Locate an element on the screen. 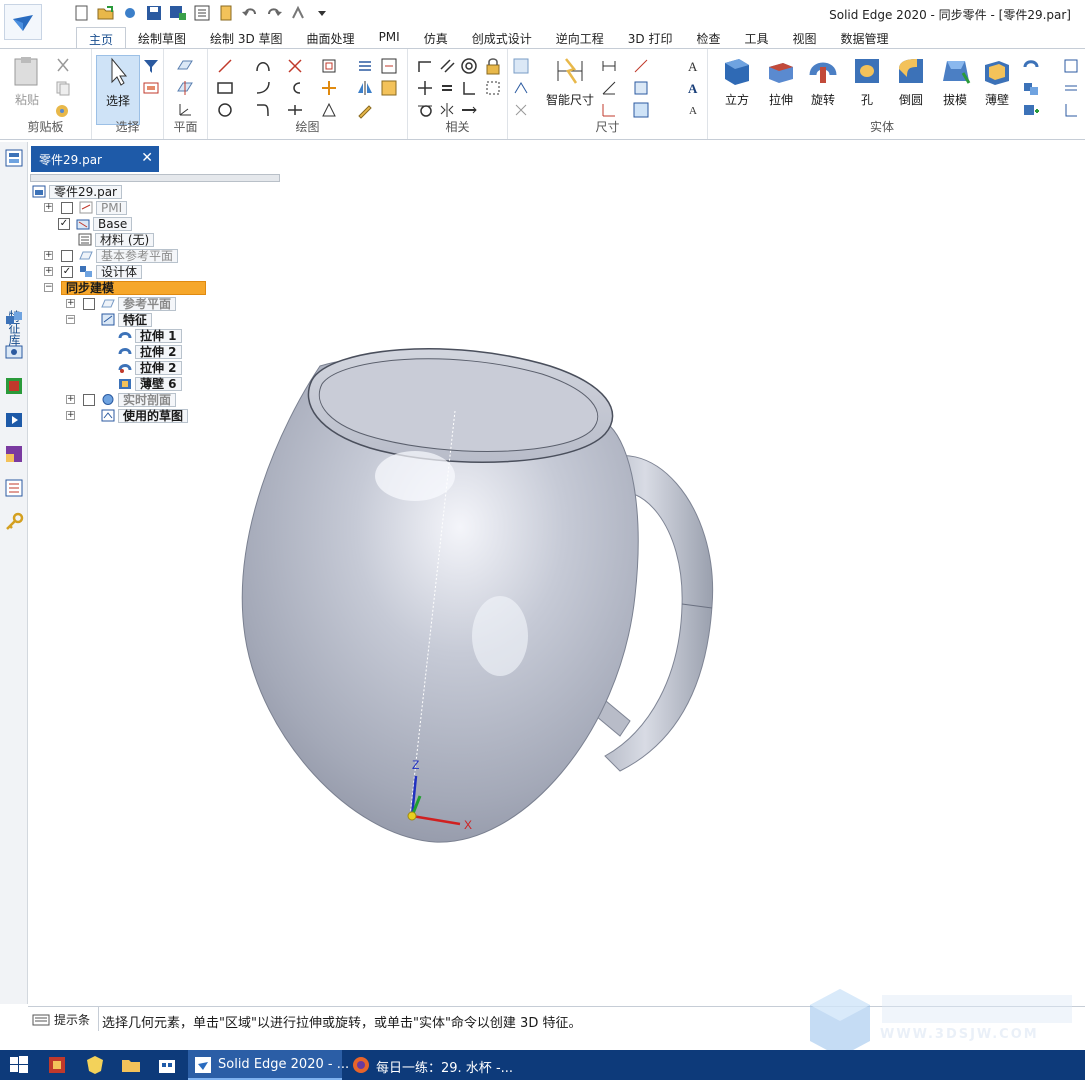 The image size is (1085, 1080). project-icon is located at coordinates (365, 66).